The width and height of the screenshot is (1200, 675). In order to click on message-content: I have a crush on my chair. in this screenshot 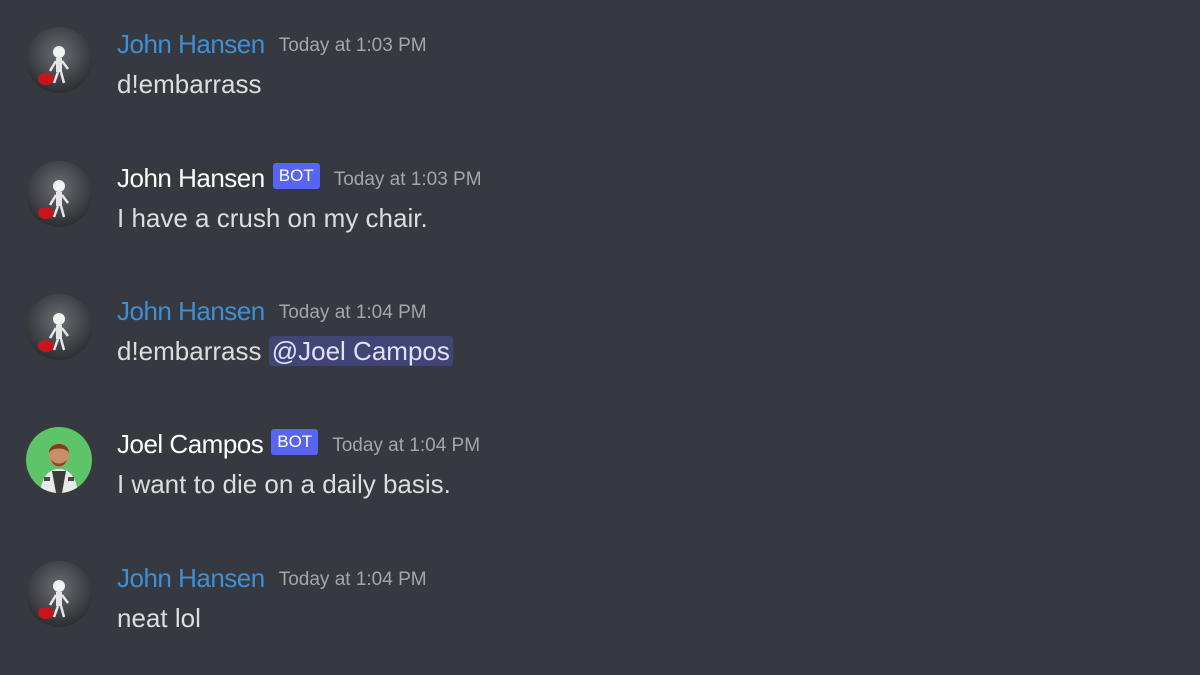, I will do `click(272, 218)`.